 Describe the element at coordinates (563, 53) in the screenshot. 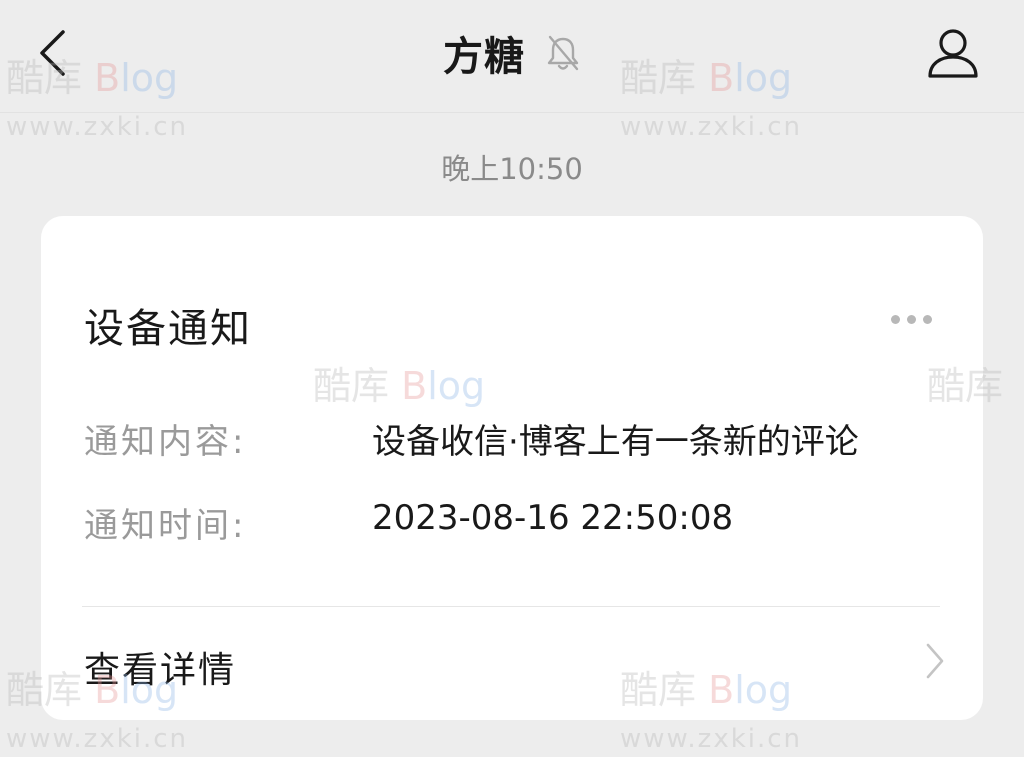

I see `bell-off-icon` at that location.